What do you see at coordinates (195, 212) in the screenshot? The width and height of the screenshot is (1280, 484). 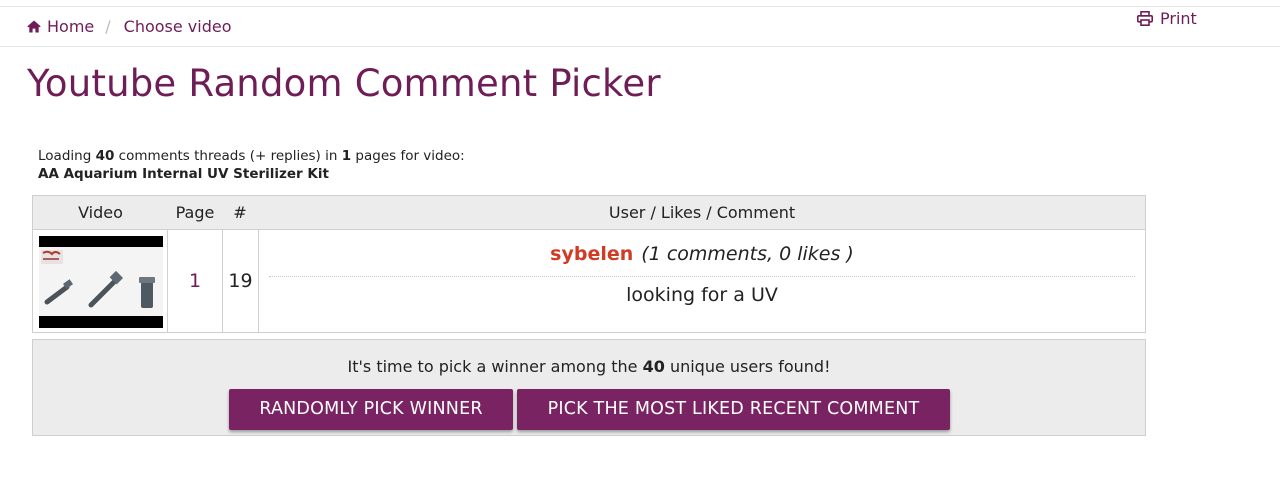 I see `header-page: Page` at bounding box center [195, 212].